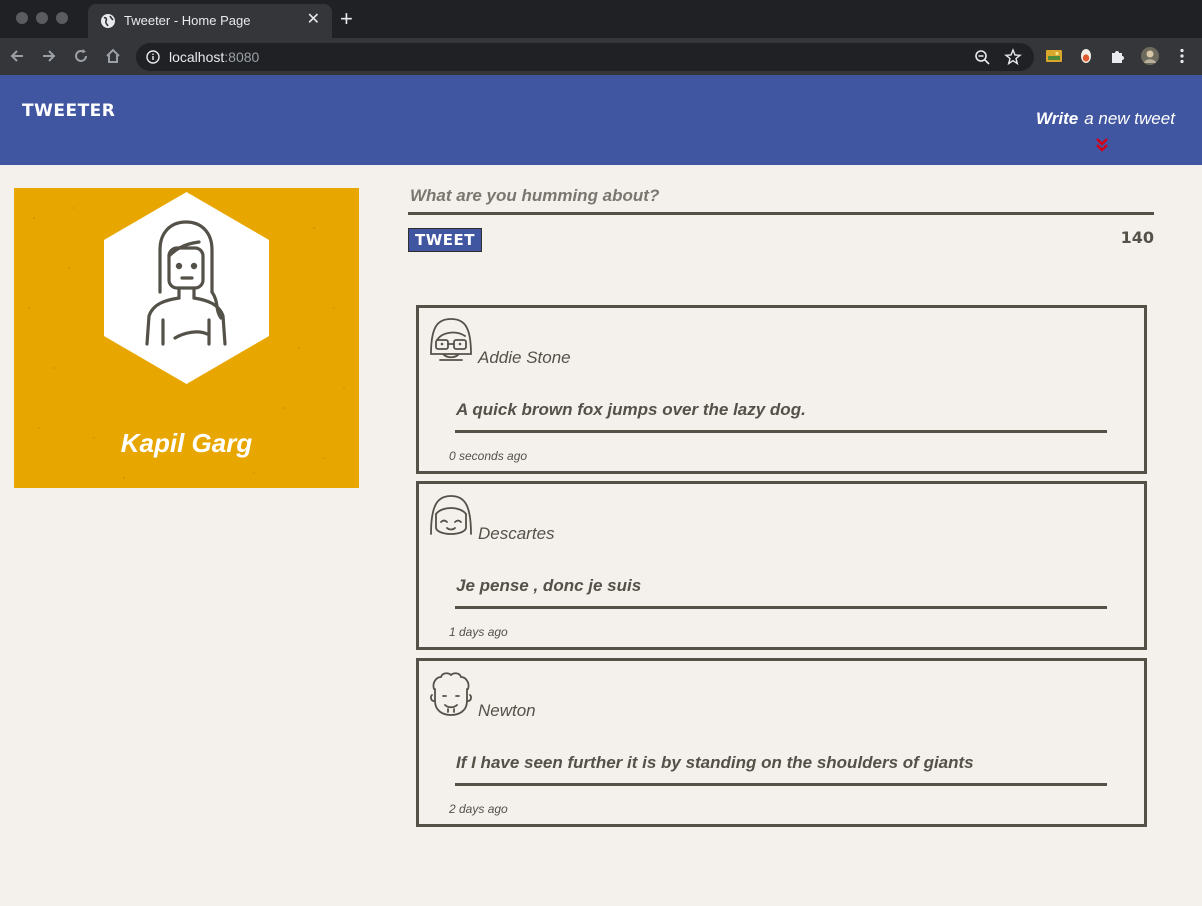 The width and height of the screenshot is (1202, 906). Describe the element at coordinates (1129, 118) in the screenshot. I see `compose-toggle-label: a new tweet` at that location.